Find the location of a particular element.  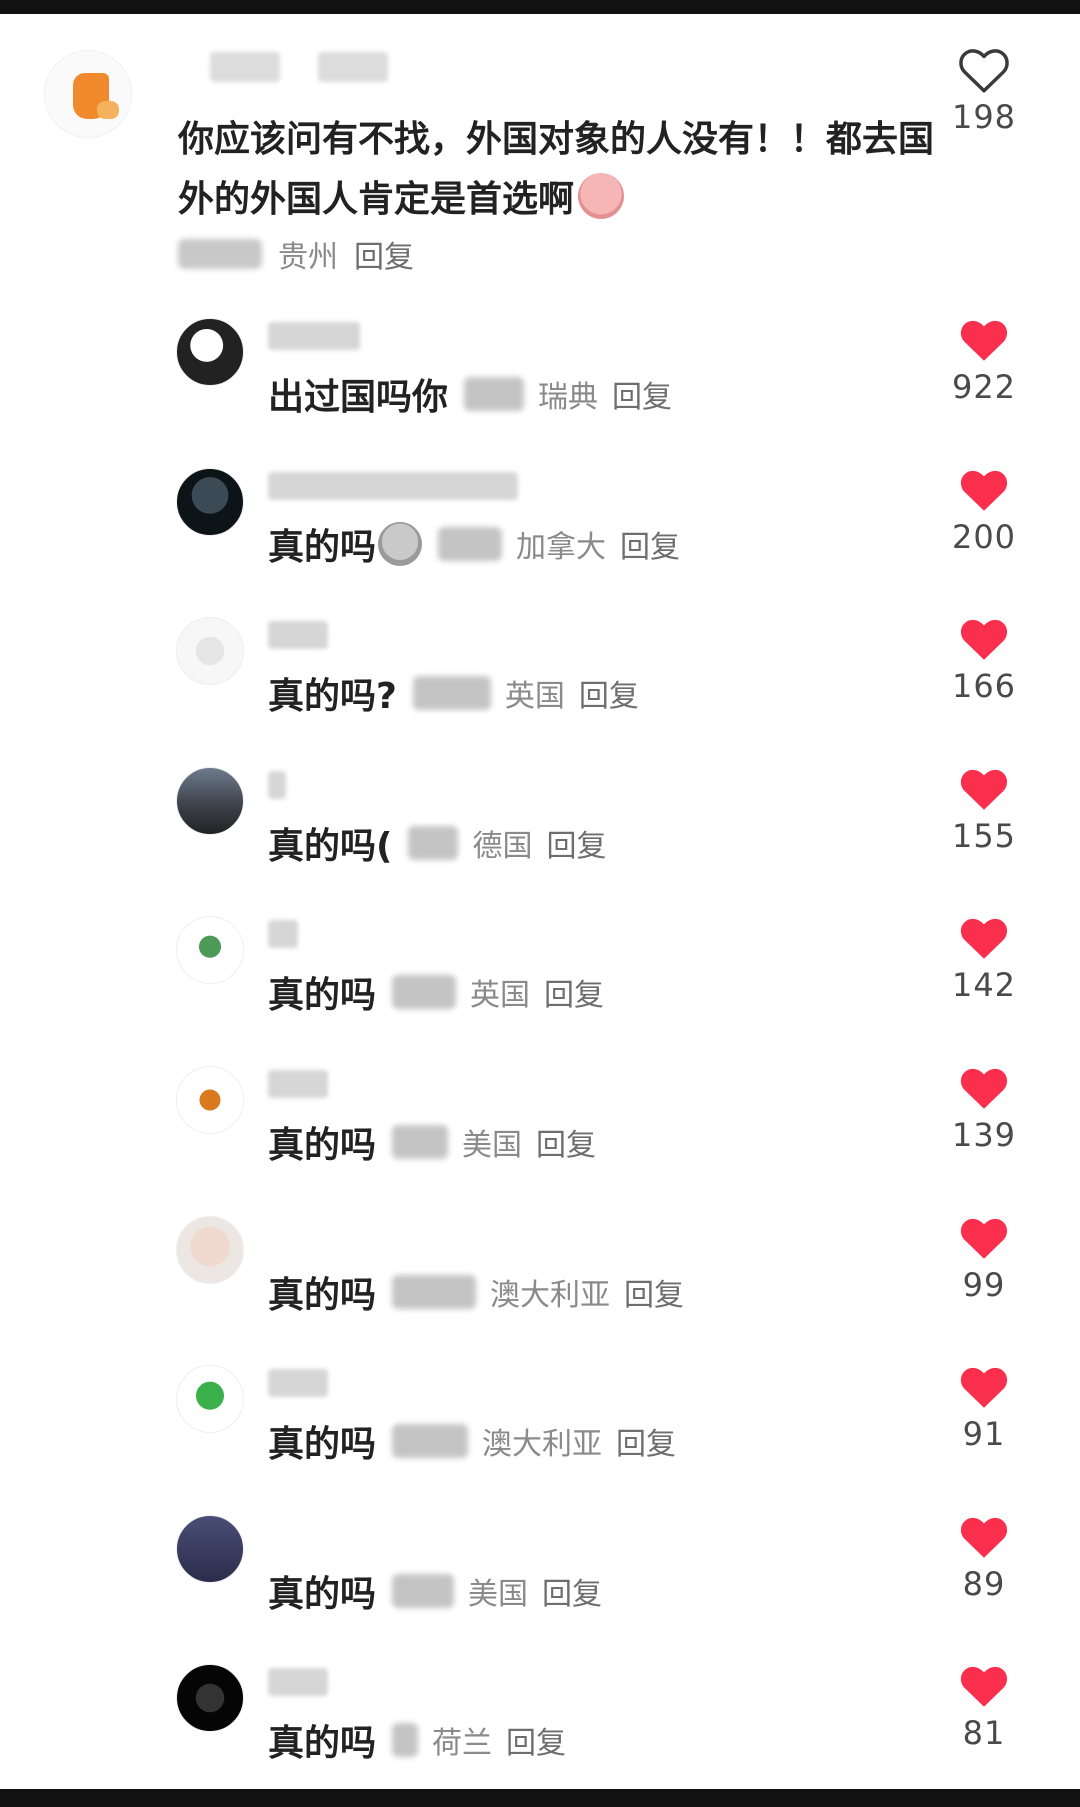

reply-line: 真的吗 荷兰 回复 is located at coordinates (417, 1740).